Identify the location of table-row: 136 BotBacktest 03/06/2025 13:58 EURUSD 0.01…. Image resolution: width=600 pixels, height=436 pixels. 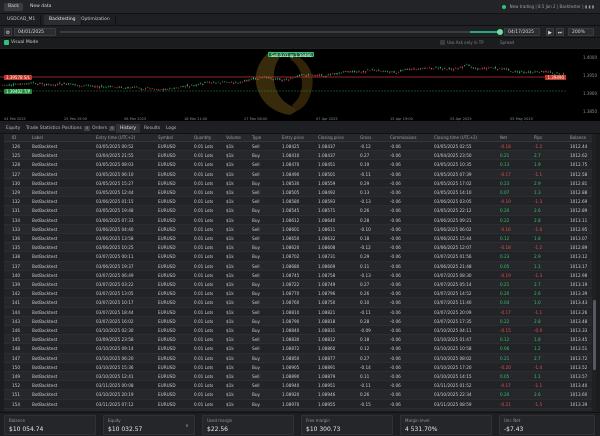
(300, 239).